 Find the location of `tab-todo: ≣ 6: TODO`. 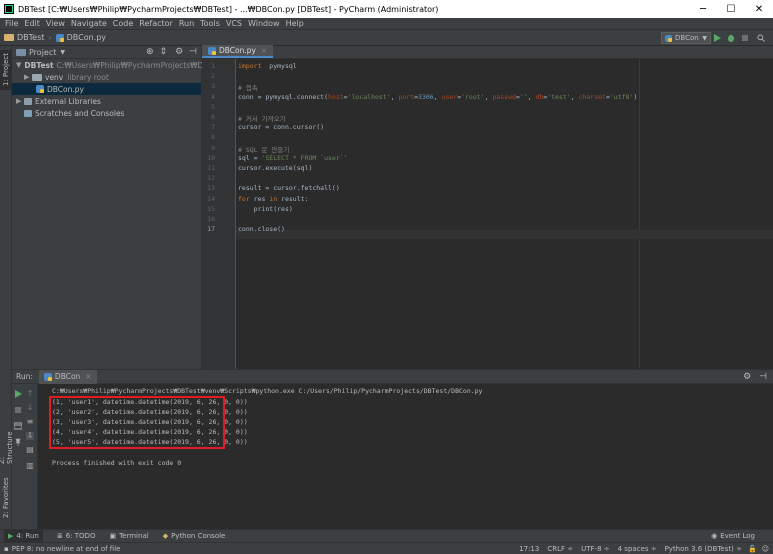

tab-todo: ≣ 6: TODO is located at coordinates (76, 536).